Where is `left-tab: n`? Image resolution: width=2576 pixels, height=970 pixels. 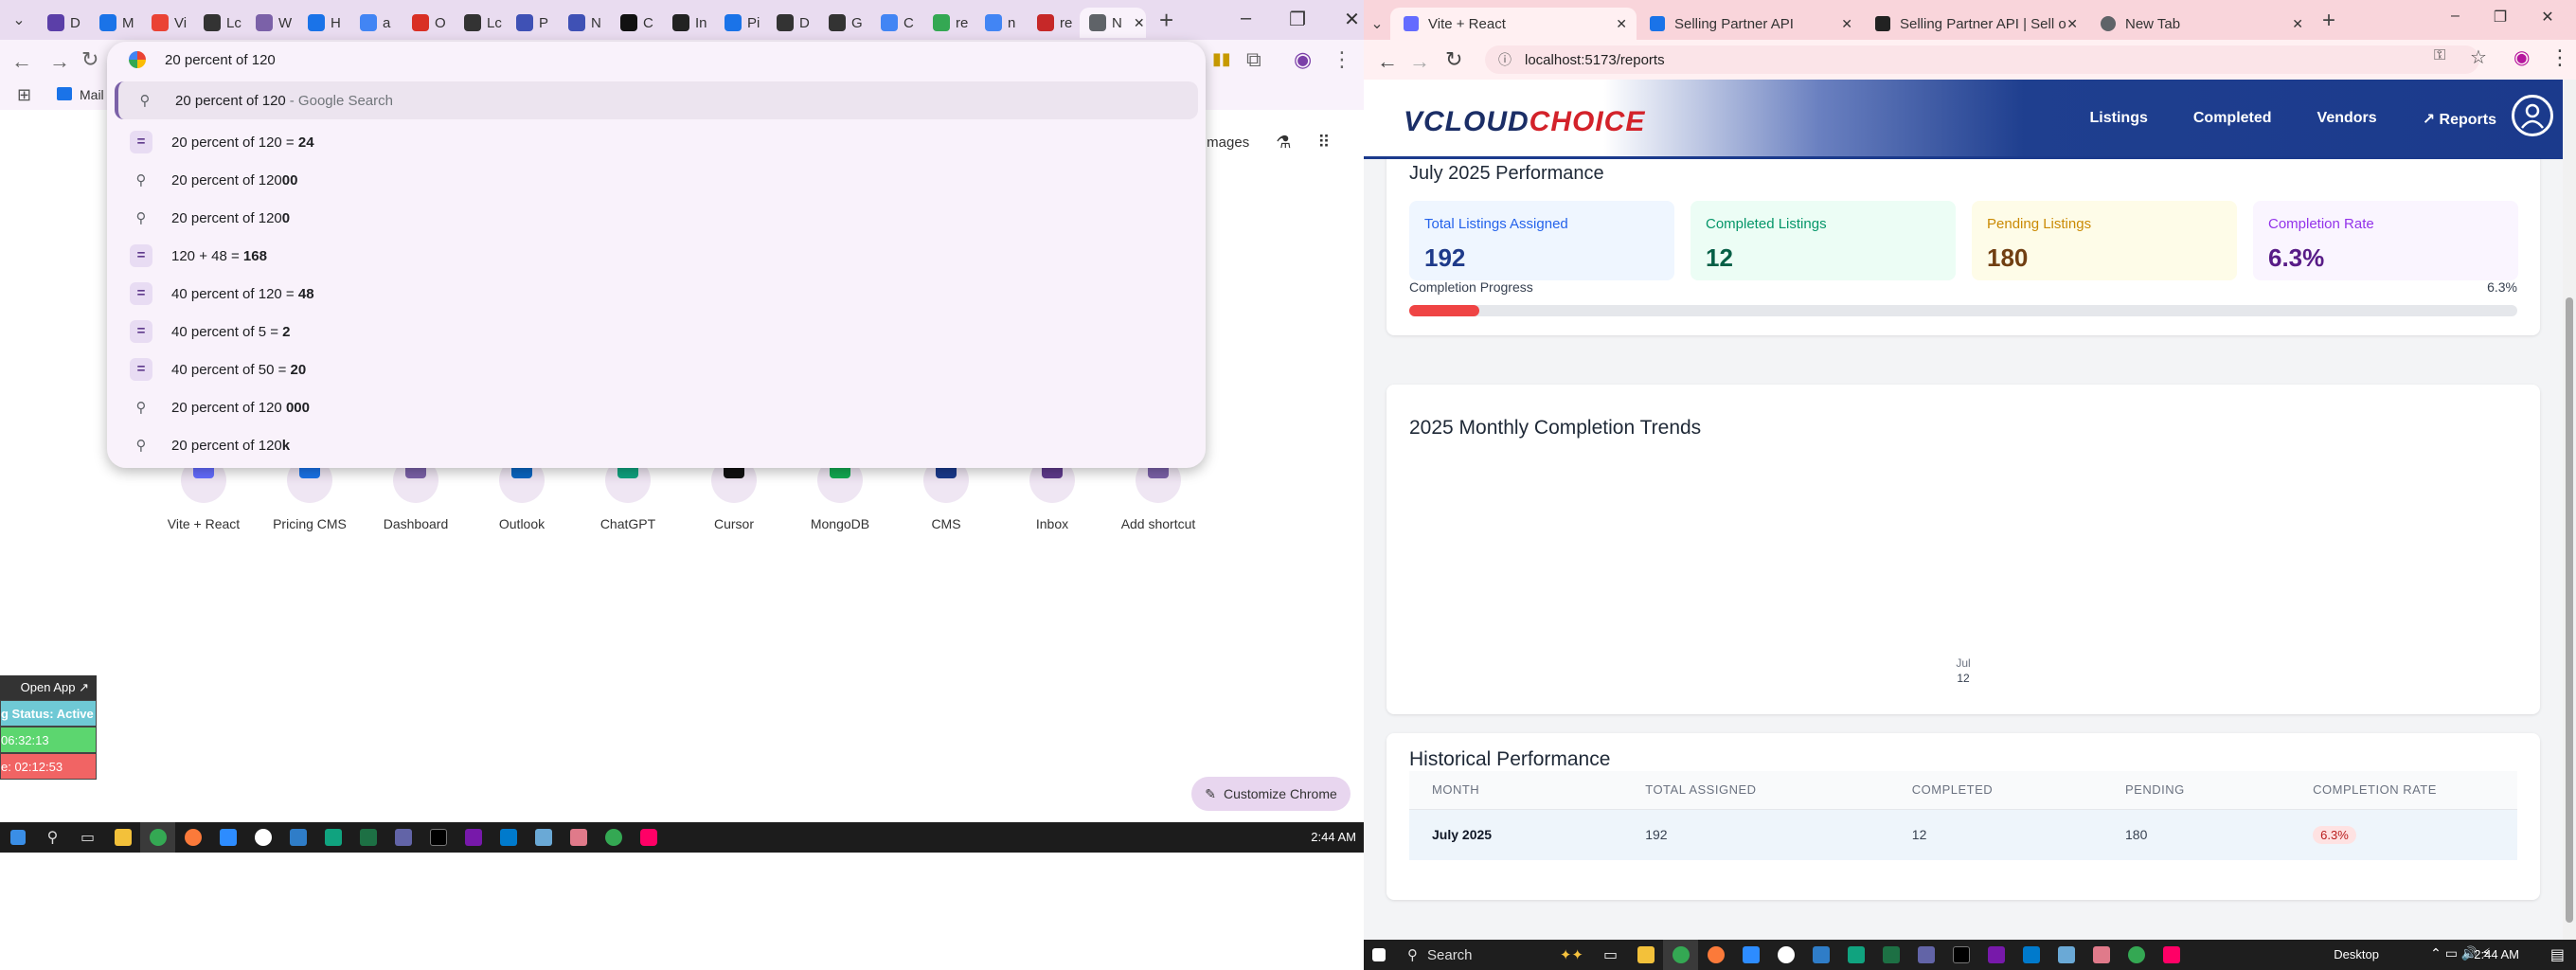
left-tab: n is located at coordinates (1001, 23).